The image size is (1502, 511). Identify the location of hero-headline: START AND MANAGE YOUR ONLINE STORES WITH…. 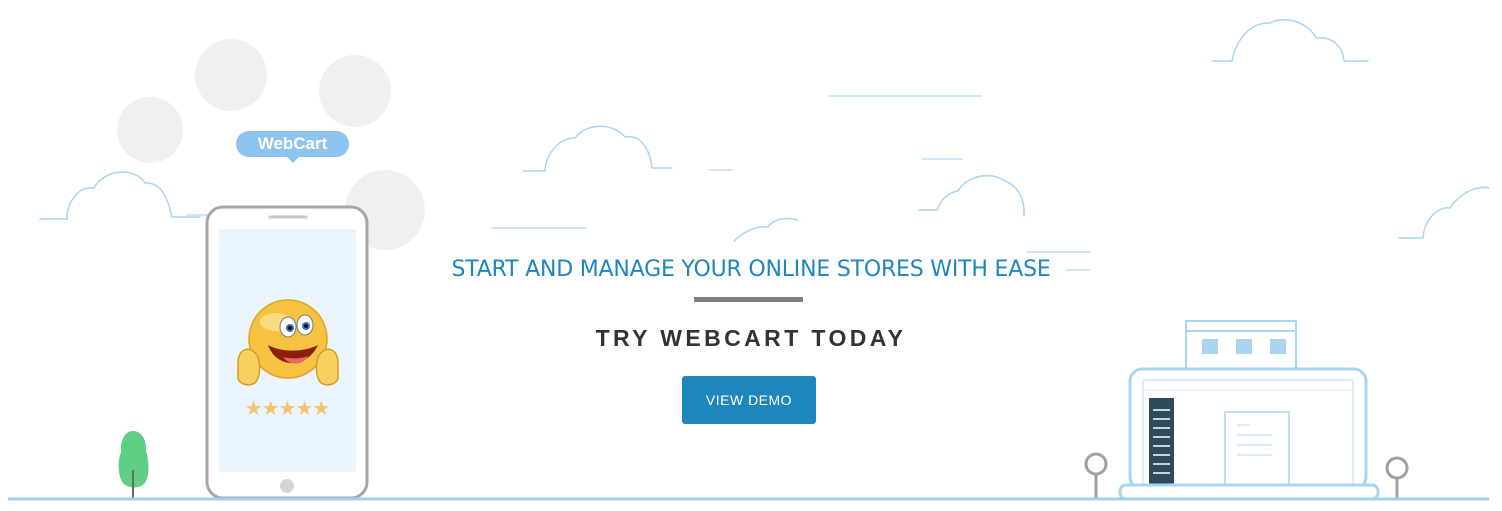
(751, 269).